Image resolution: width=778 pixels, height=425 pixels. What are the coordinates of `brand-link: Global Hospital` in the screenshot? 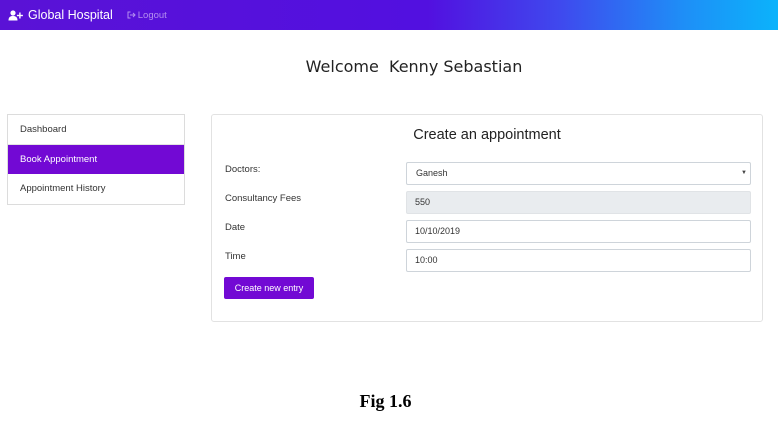 It's located at (60, 15).